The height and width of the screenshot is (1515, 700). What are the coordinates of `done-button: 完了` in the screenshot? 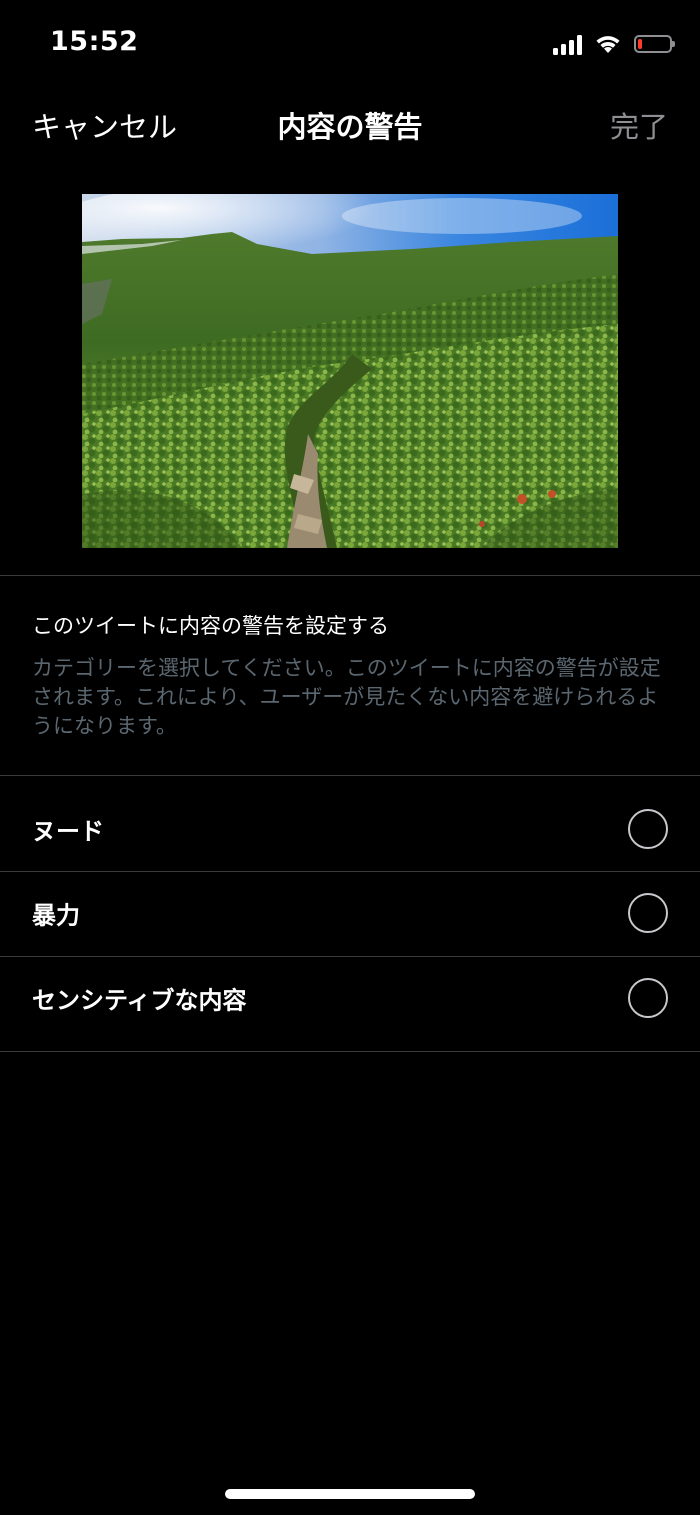 It's located at (639, 125).